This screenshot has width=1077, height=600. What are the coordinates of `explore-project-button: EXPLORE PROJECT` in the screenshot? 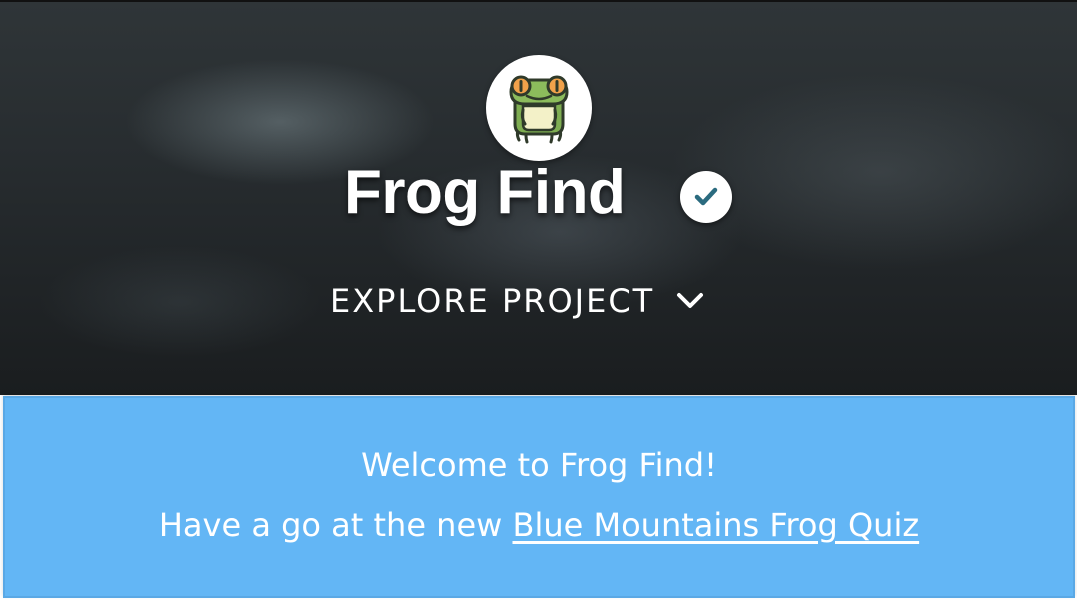 It's located at (517, 301).